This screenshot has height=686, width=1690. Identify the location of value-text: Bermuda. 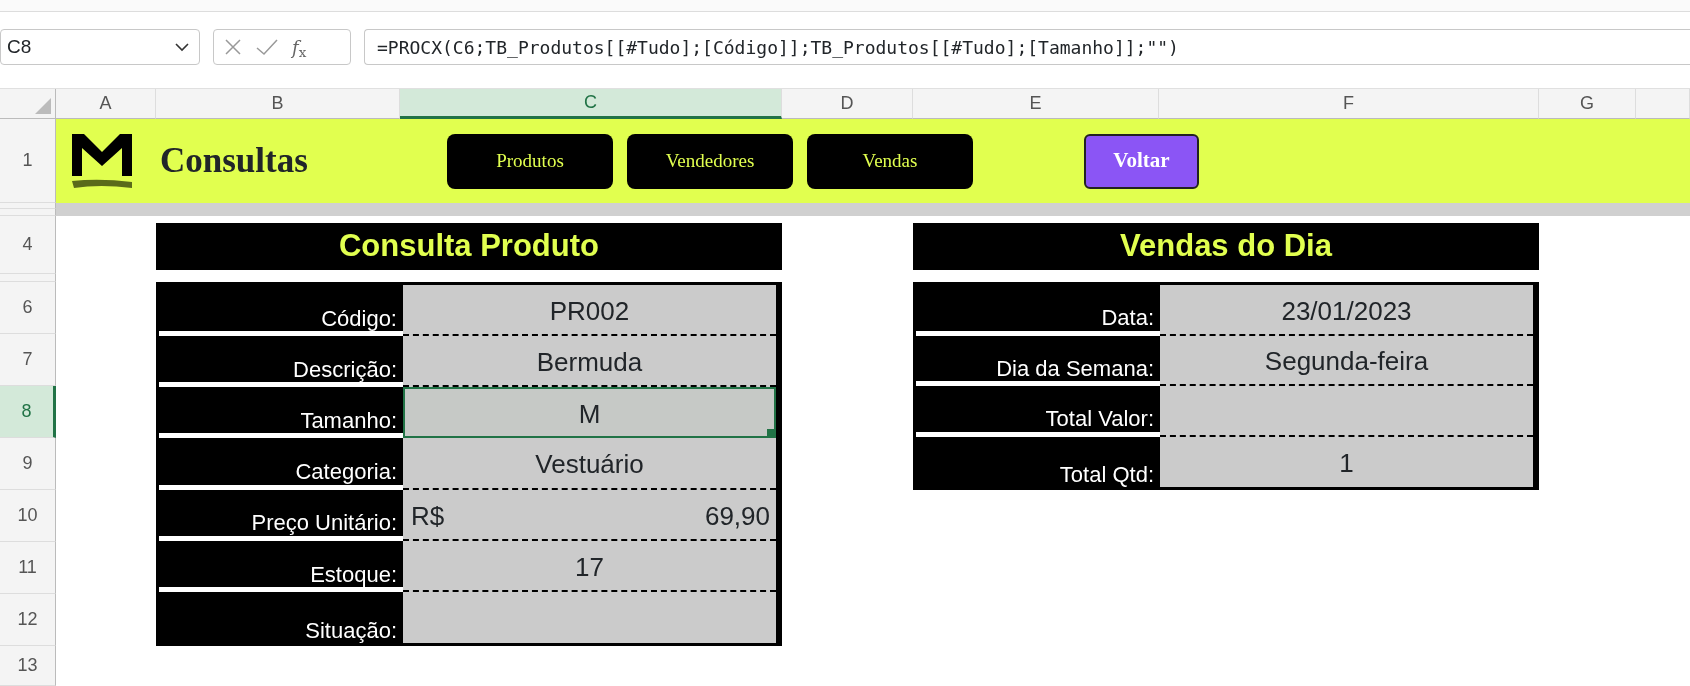
(589, 363).